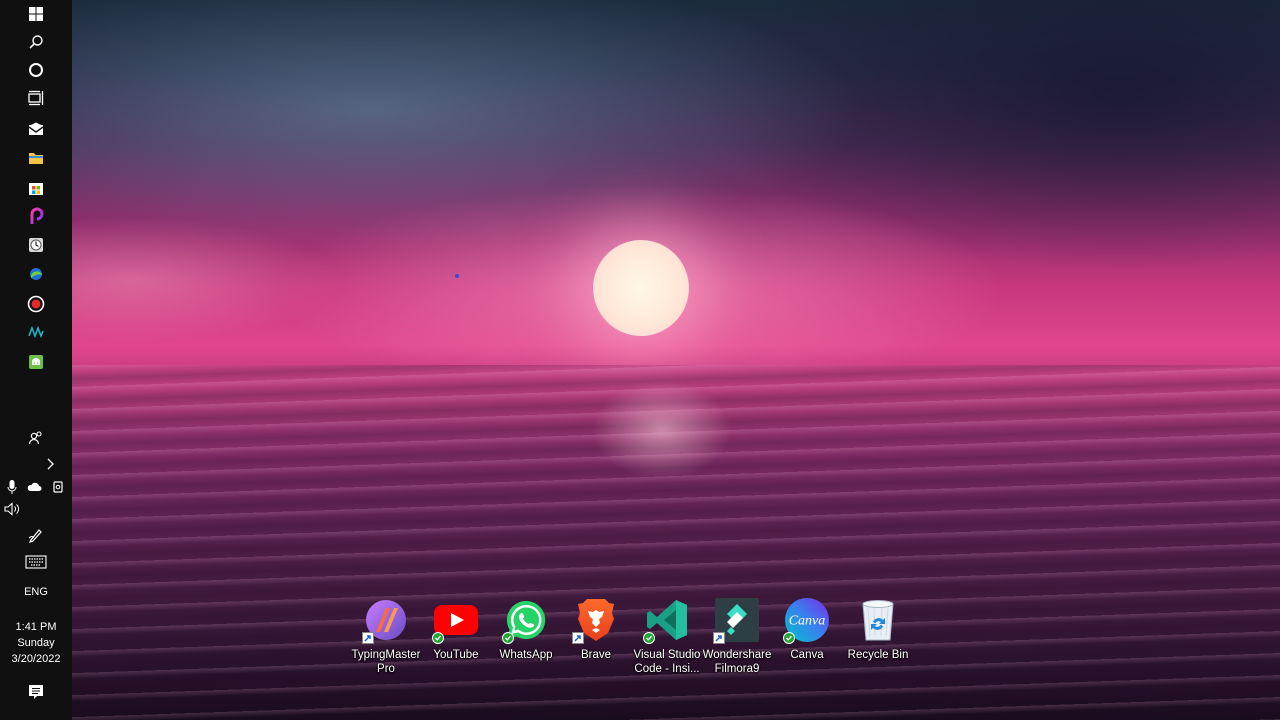  I want to click on task-view-button, so click(36, 98).